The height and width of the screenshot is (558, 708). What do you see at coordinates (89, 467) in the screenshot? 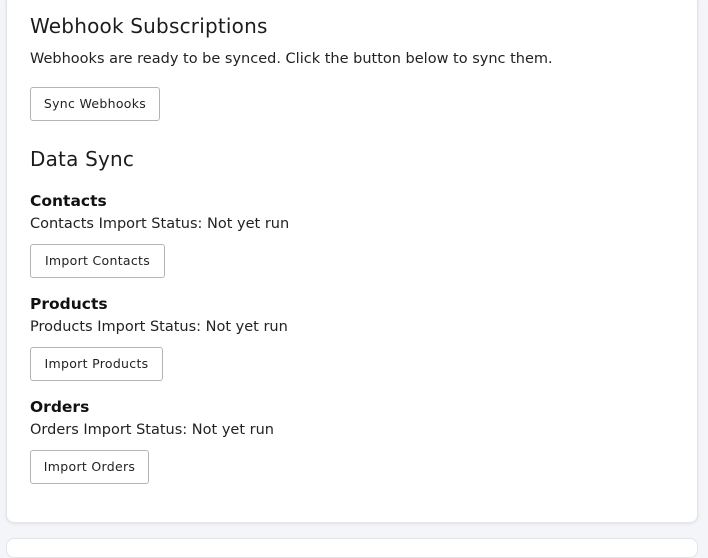
I see `import-orders-button: Import Orders` at bounding box center [89, 467].